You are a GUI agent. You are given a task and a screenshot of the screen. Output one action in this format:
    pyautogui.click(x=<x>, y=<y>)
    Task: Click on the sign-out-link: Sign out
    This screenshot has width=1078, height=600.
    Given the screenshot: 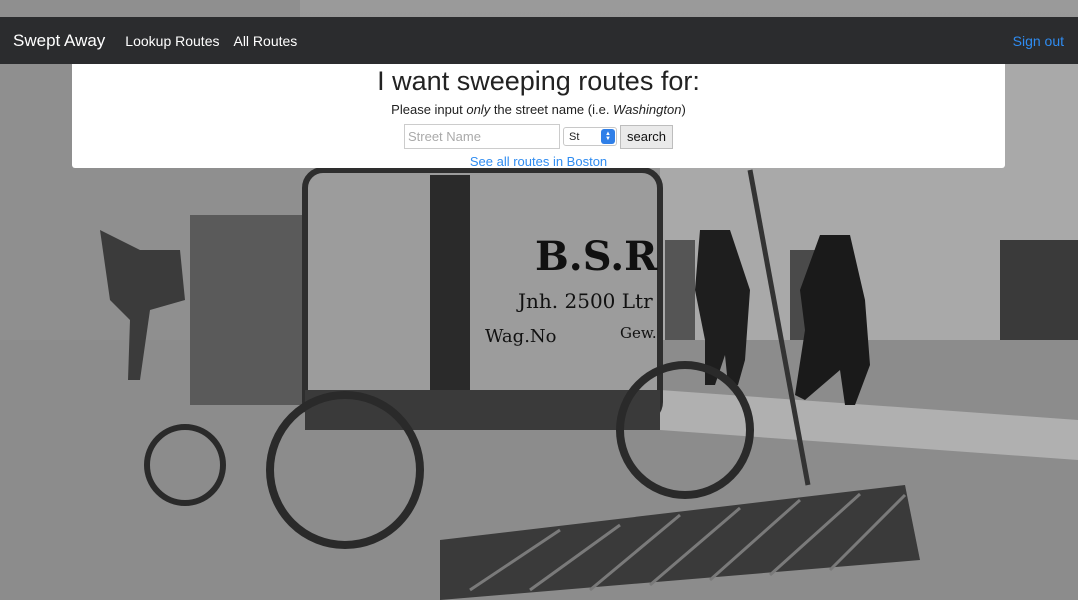 What is the action you would take?
    pyautogui.click(x=1038, y=41)
    